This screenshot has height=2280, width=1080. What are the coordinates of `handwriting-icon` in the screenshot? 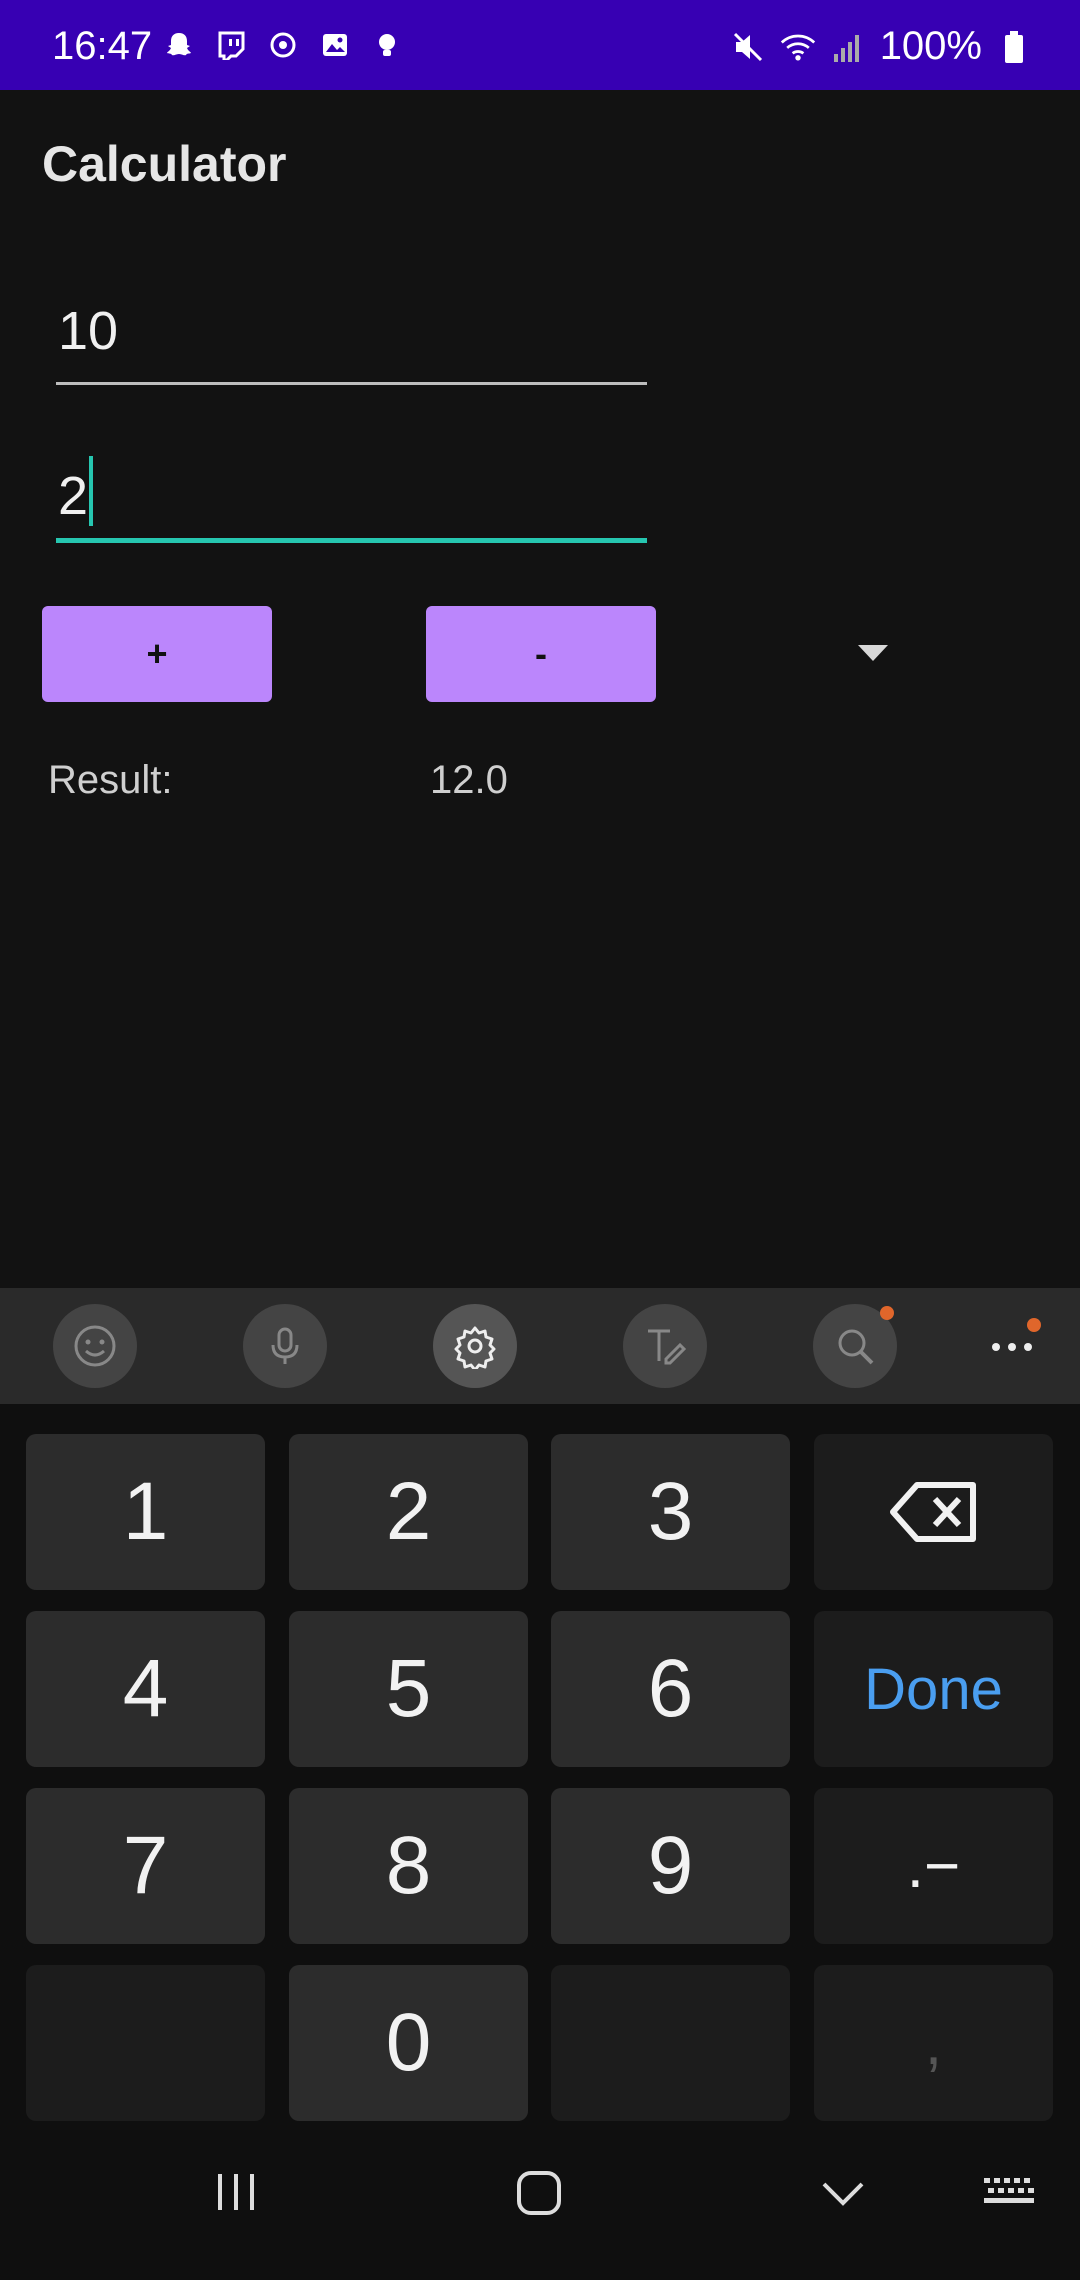 It's located at (665, 1346).